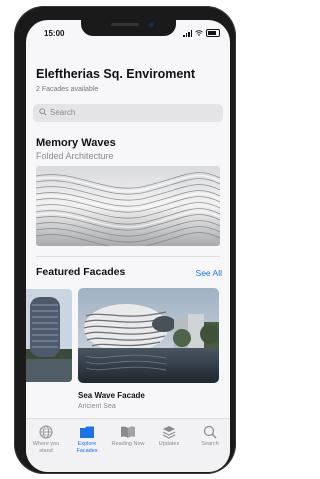  Describe the element at coordinates (67, 89) in the screenshot. I see `facade-count: 2 Facades available` at that location.